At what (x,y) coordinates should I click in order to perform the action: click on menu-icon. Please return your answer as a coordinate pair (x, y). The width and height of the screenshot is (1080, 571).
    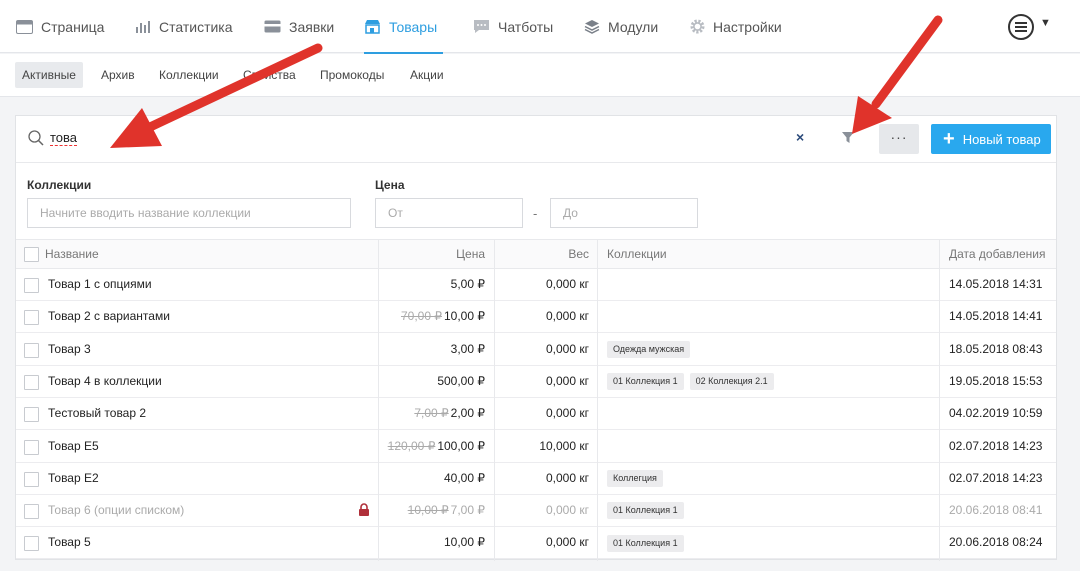
    Looking at the image, I should click on (1021, 27).